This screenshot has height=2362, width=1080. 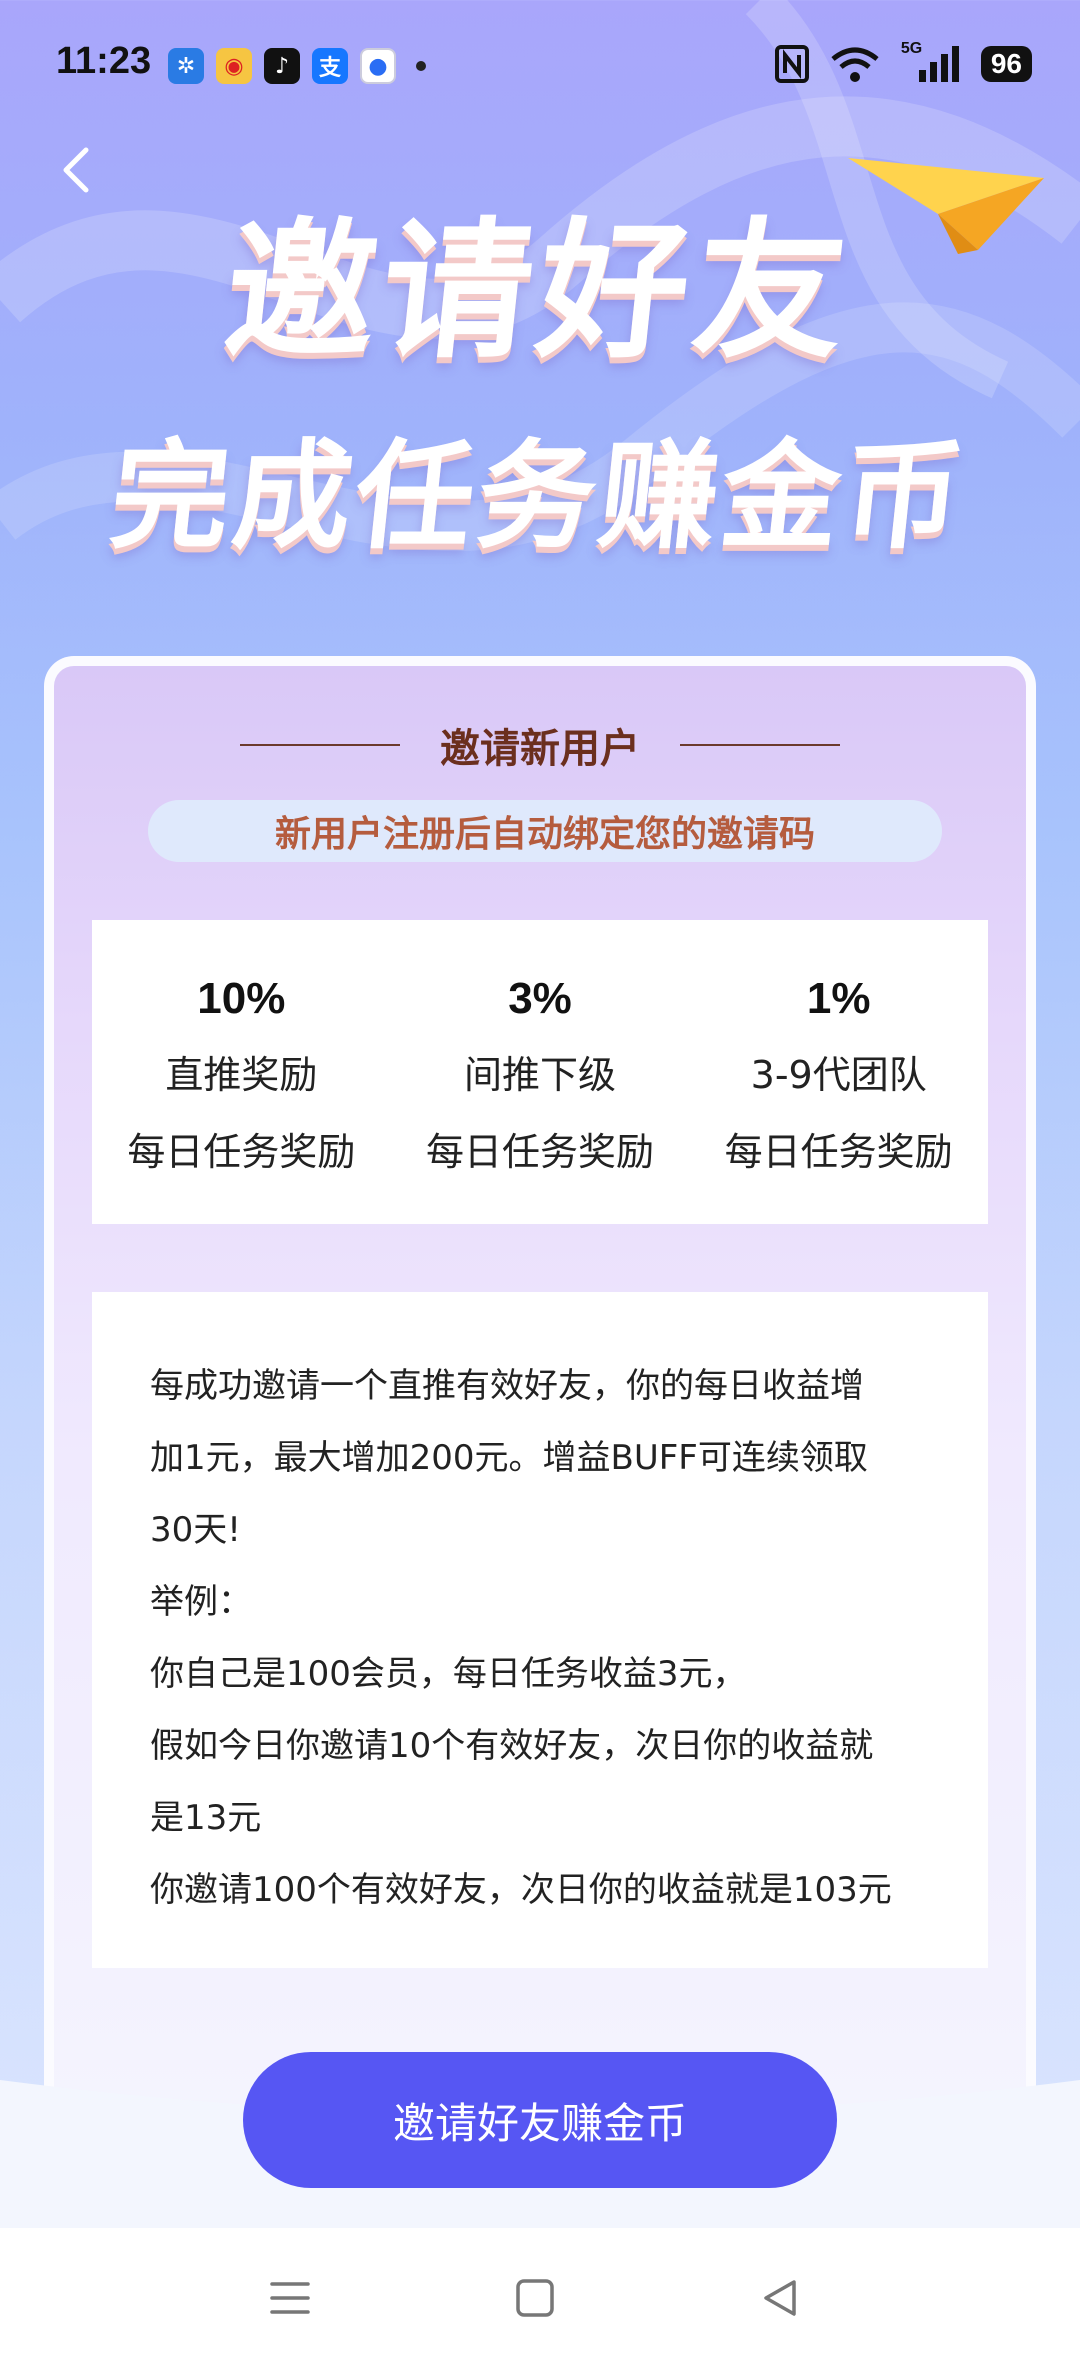 I want to click on invite-friends-button: 邀请好友赚金币, so click(x=540, y=2120).